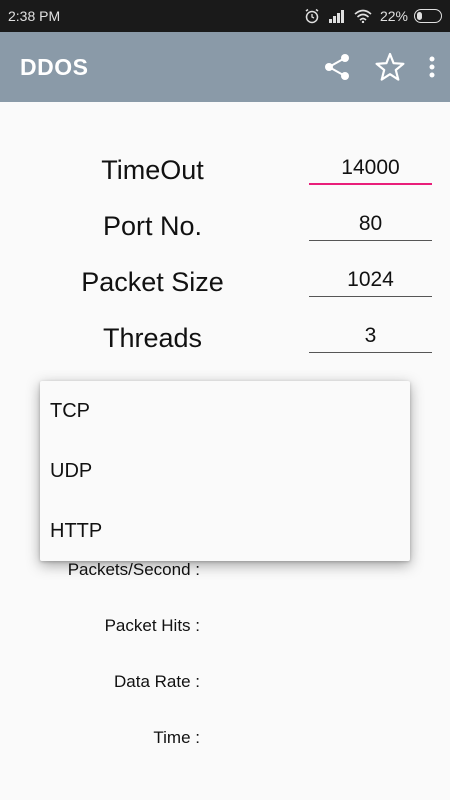 The image size is (450, 800). I want to click on data-rate-label: Data Rate :, so click(157, 681).